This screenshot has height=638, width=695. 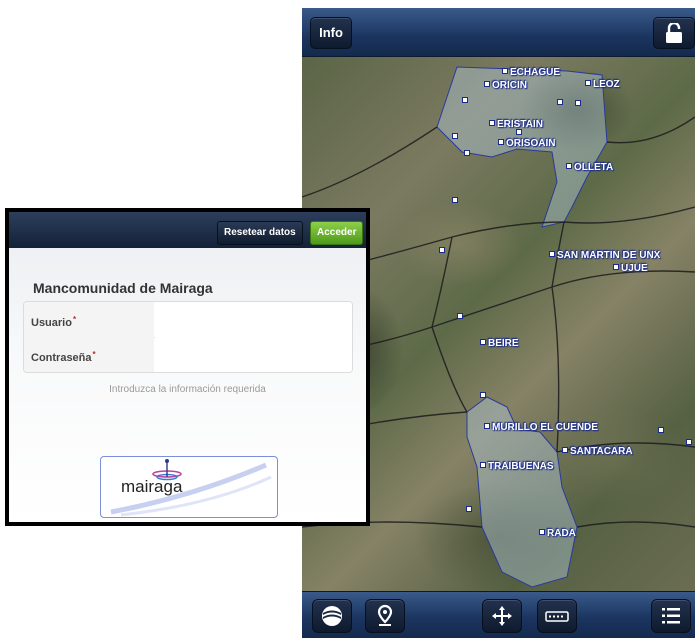 I want to click on login-form: Usuario* Contraseña*, so click(x=188, y=337).